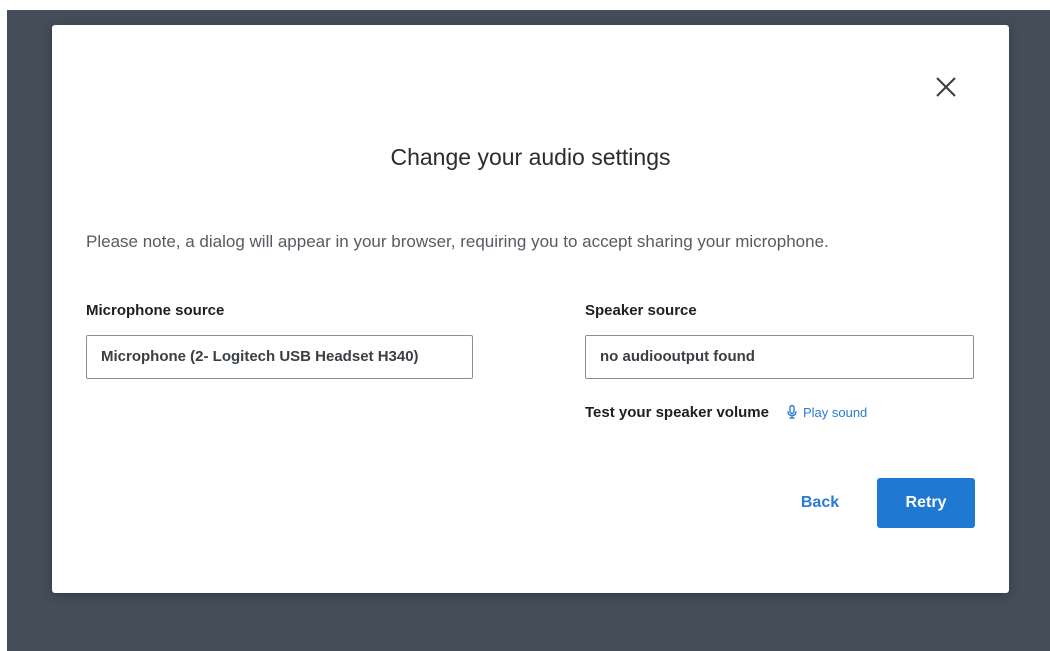  I want to click on speaker-test-row: Test your speaker volume Play sound, so click(726, 412).